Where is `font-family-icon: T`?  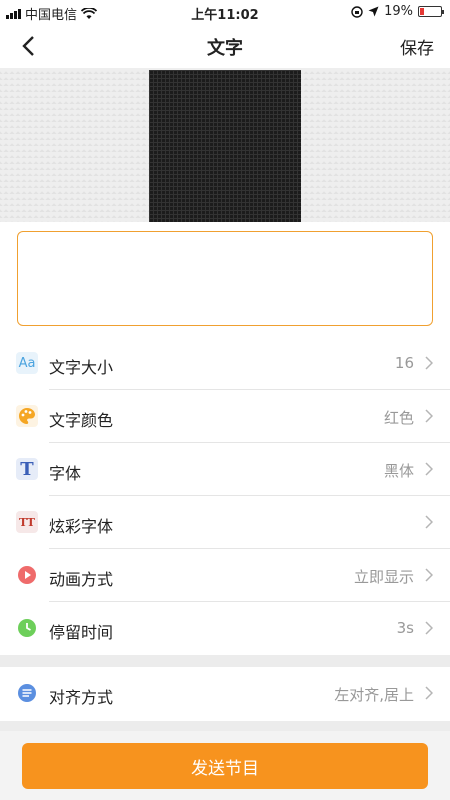 font-family-icon: T is located at coordinates (27, 469).